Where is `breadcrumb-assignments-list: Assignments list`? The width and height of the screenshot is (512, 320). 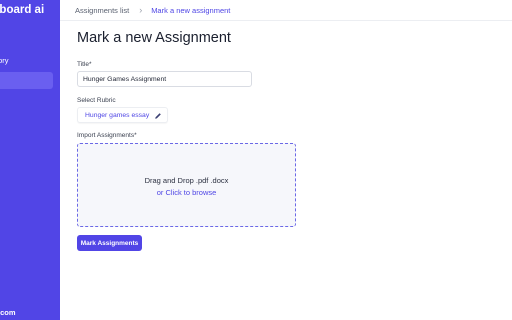 breadcrumb-assignments-list: Assignments list is located at coordinates (102, 10).